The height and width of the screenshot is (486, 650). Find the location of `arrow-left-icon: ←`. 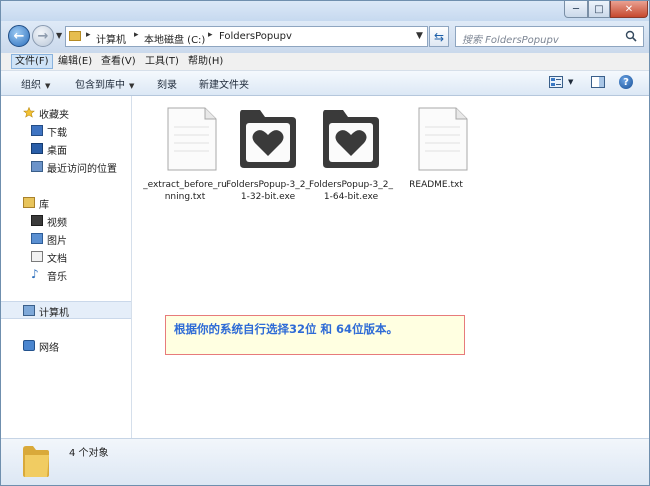

arrow-left-icon: ← is located at coordinates (19, 36).